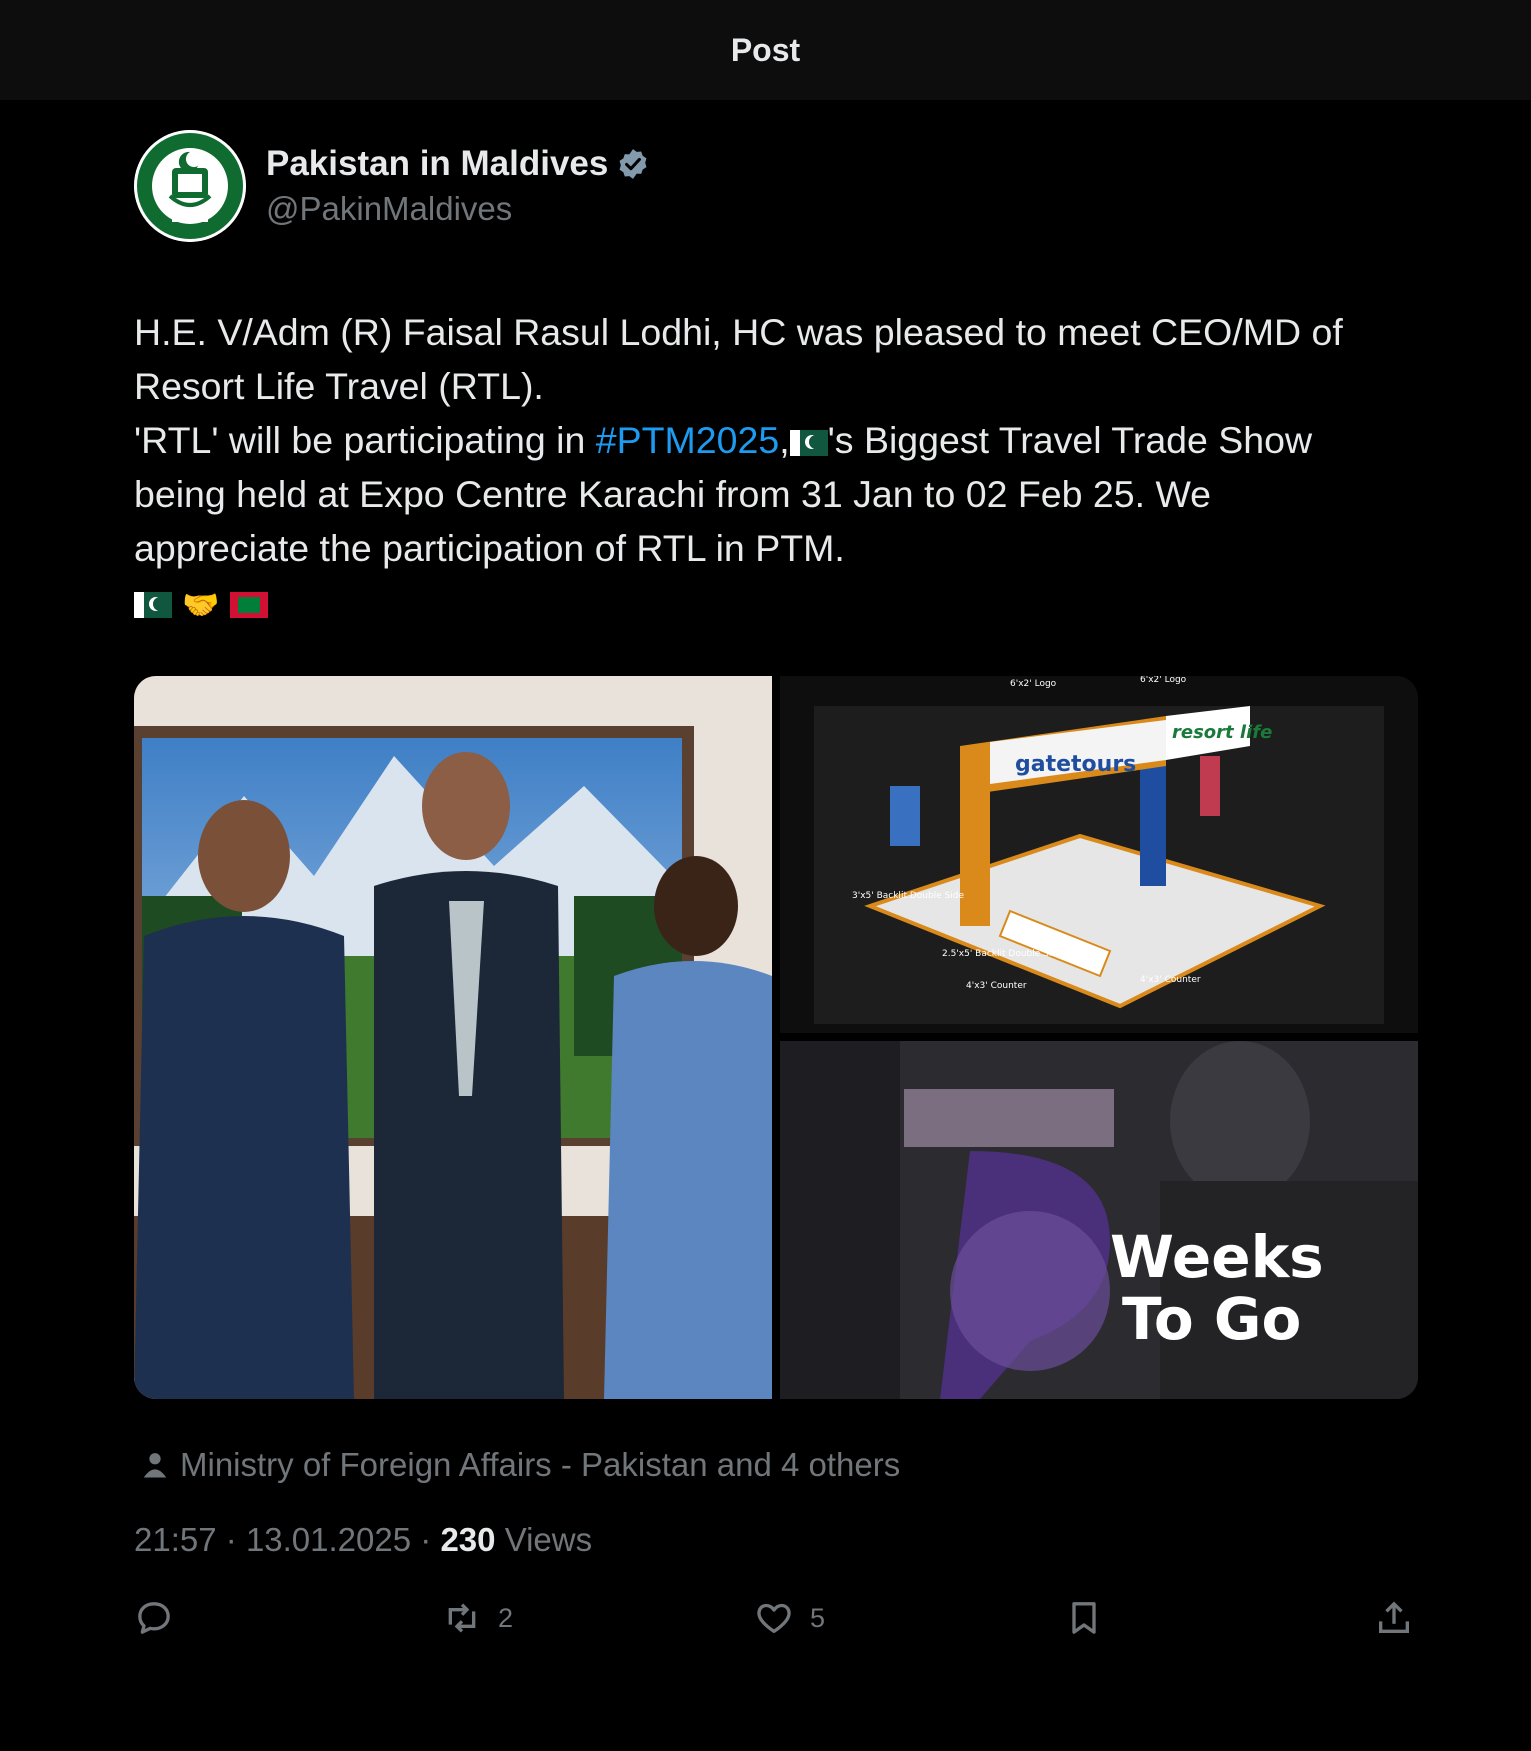 The image size is (1531, 1751). I want to click on retweet-count: 2, so click(506, 1617).